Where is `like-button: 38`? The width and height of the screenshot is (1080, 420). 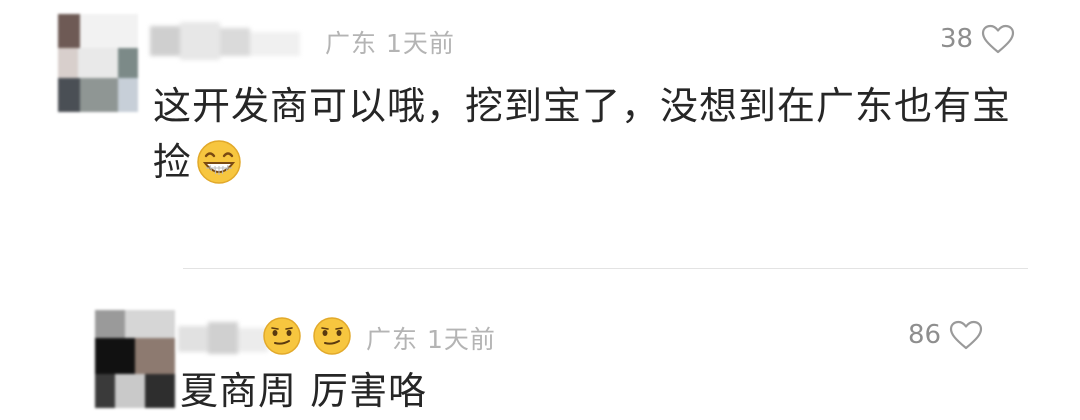
like-button: 38 is located at coordinates (977, 39).